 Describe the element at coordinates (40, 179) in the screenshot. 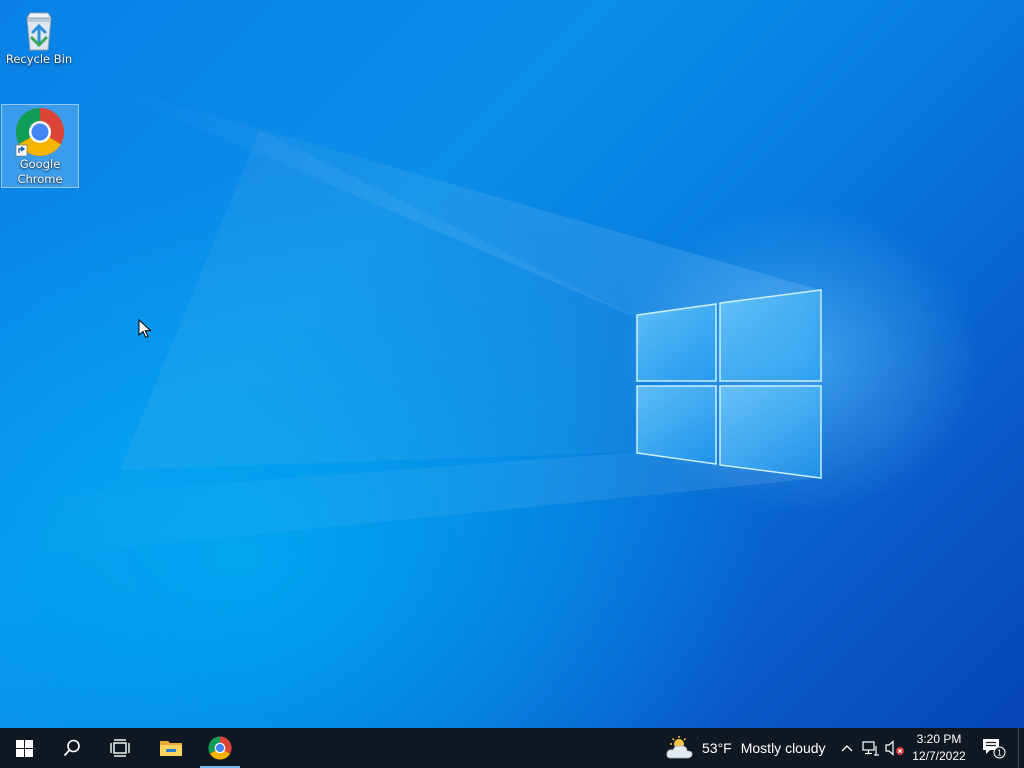

I see `desktop-icon-label-line-2: Chrome` at that location.